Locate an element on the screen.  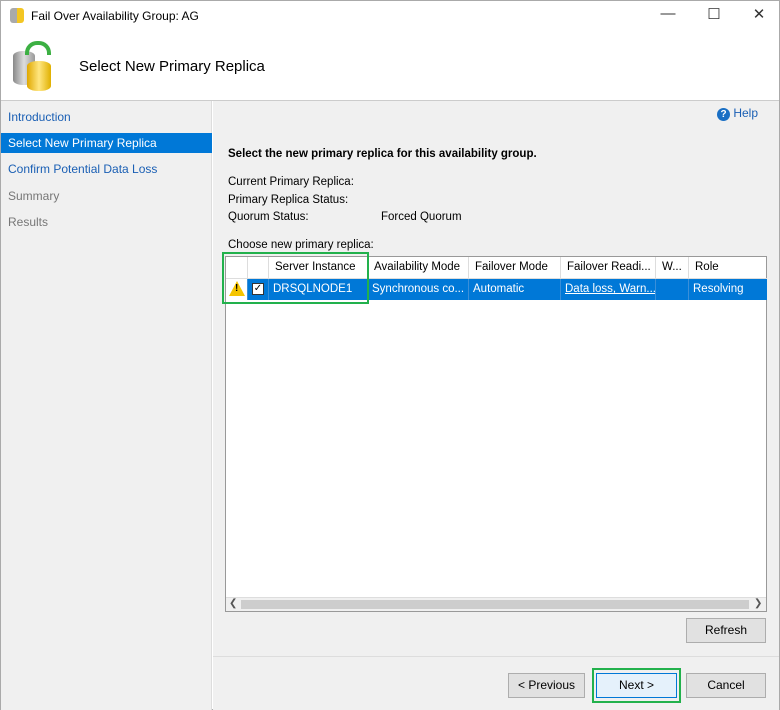
horizontal-scrollbar: ❮ ❯ is located at coordinates (496, 604).